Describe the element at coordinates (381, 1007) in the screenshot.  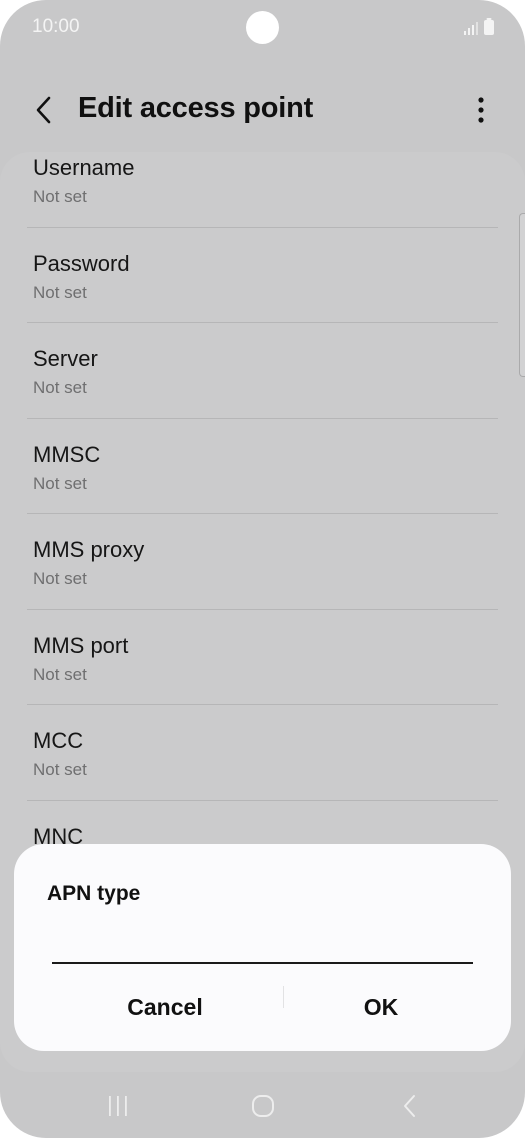
I see `ok-button: OK` at that location.